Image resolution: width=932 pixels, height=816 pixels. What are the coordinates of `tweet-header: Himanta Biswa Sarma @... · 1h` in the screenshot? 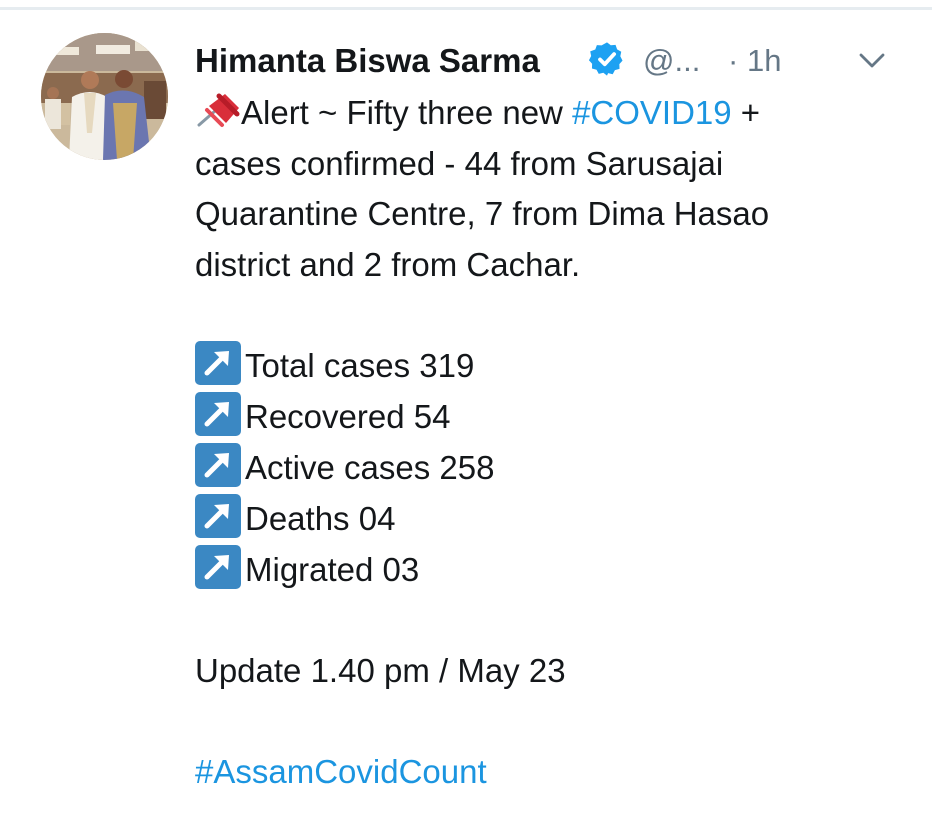 It's located at (555, 62).